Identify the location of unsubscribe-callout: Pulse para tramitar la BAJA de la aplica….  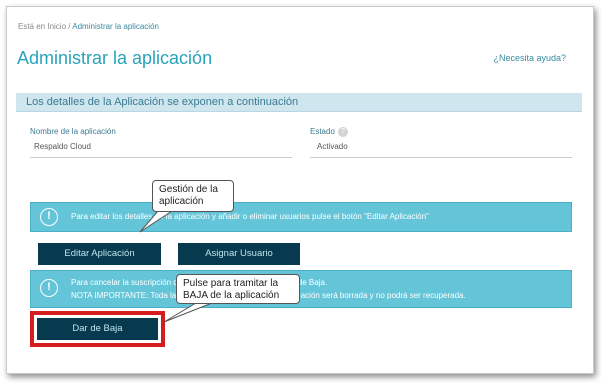
(238, 289).